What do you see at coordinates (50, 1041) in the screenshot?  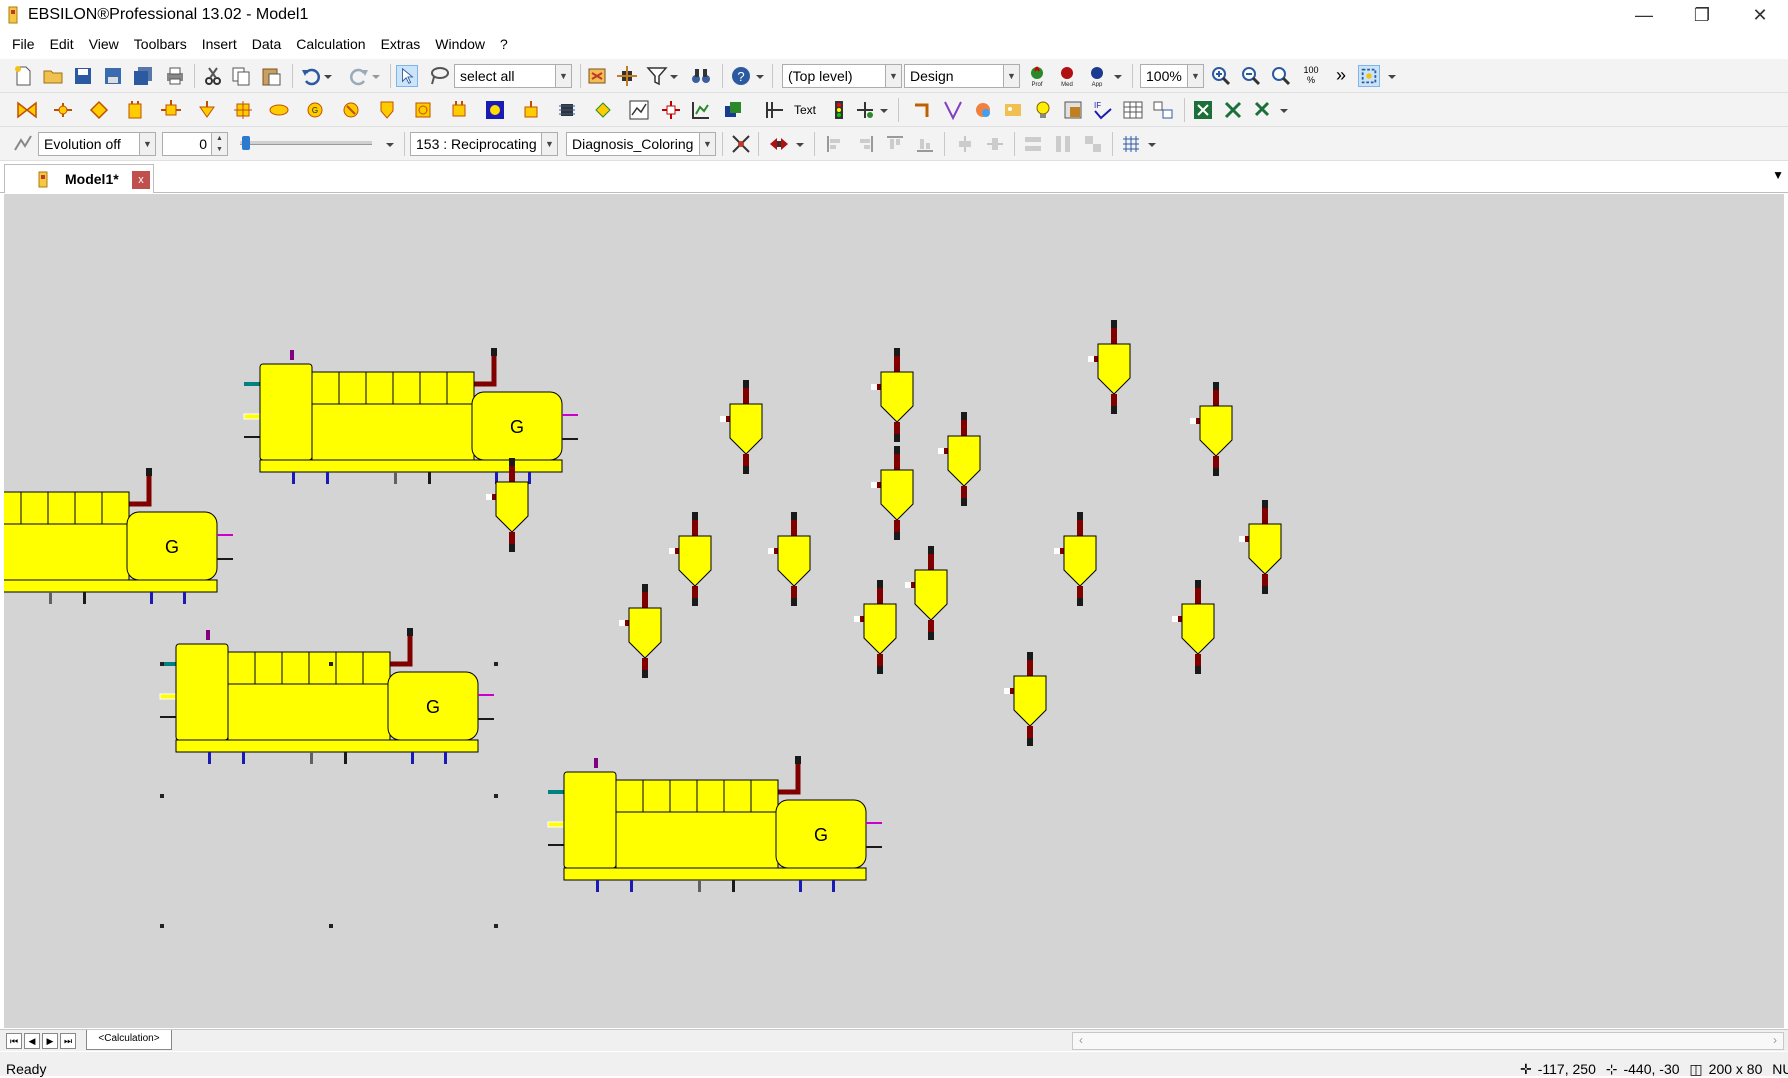 I see `next-sheet-button: ▶` at bounding box center [50, 1041].